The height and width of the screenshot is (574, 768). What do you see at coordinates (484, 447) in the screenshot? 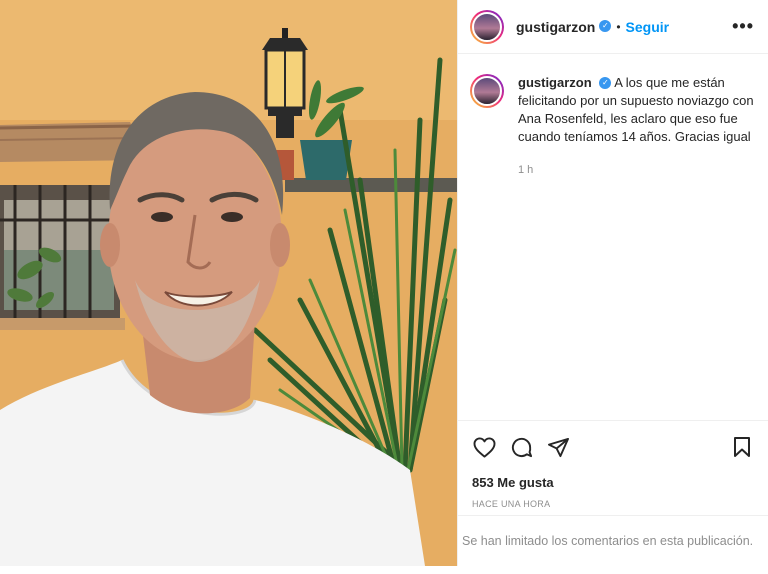
I see `heart-icon` at bounding box center [484, 447].